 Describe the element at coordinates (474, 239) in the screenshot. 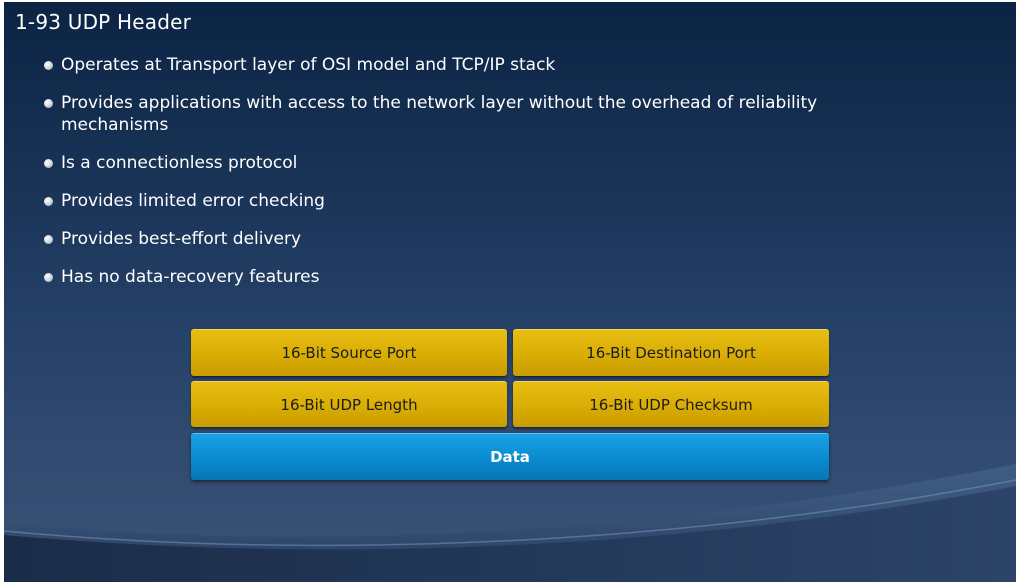

I see `bullet-item: Provides best-effort delivery` at that location.